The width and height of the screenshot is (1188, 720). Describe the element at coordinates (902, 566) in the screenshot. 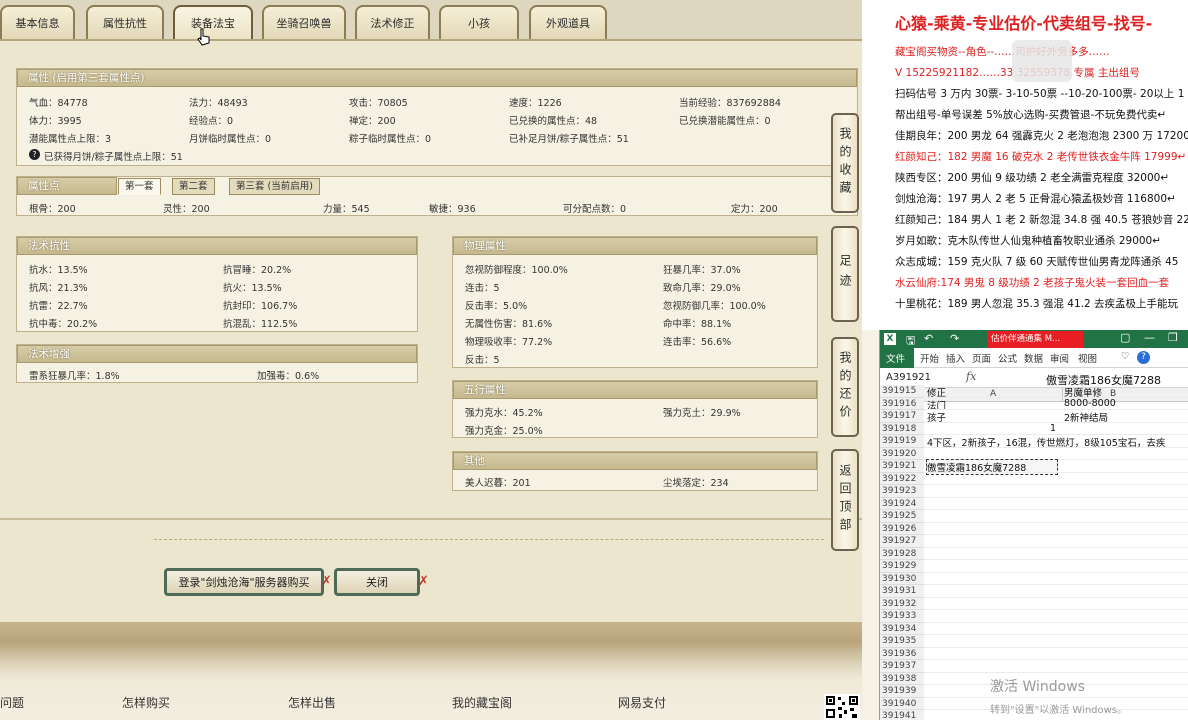

I see `row-number: 391929` at that location.